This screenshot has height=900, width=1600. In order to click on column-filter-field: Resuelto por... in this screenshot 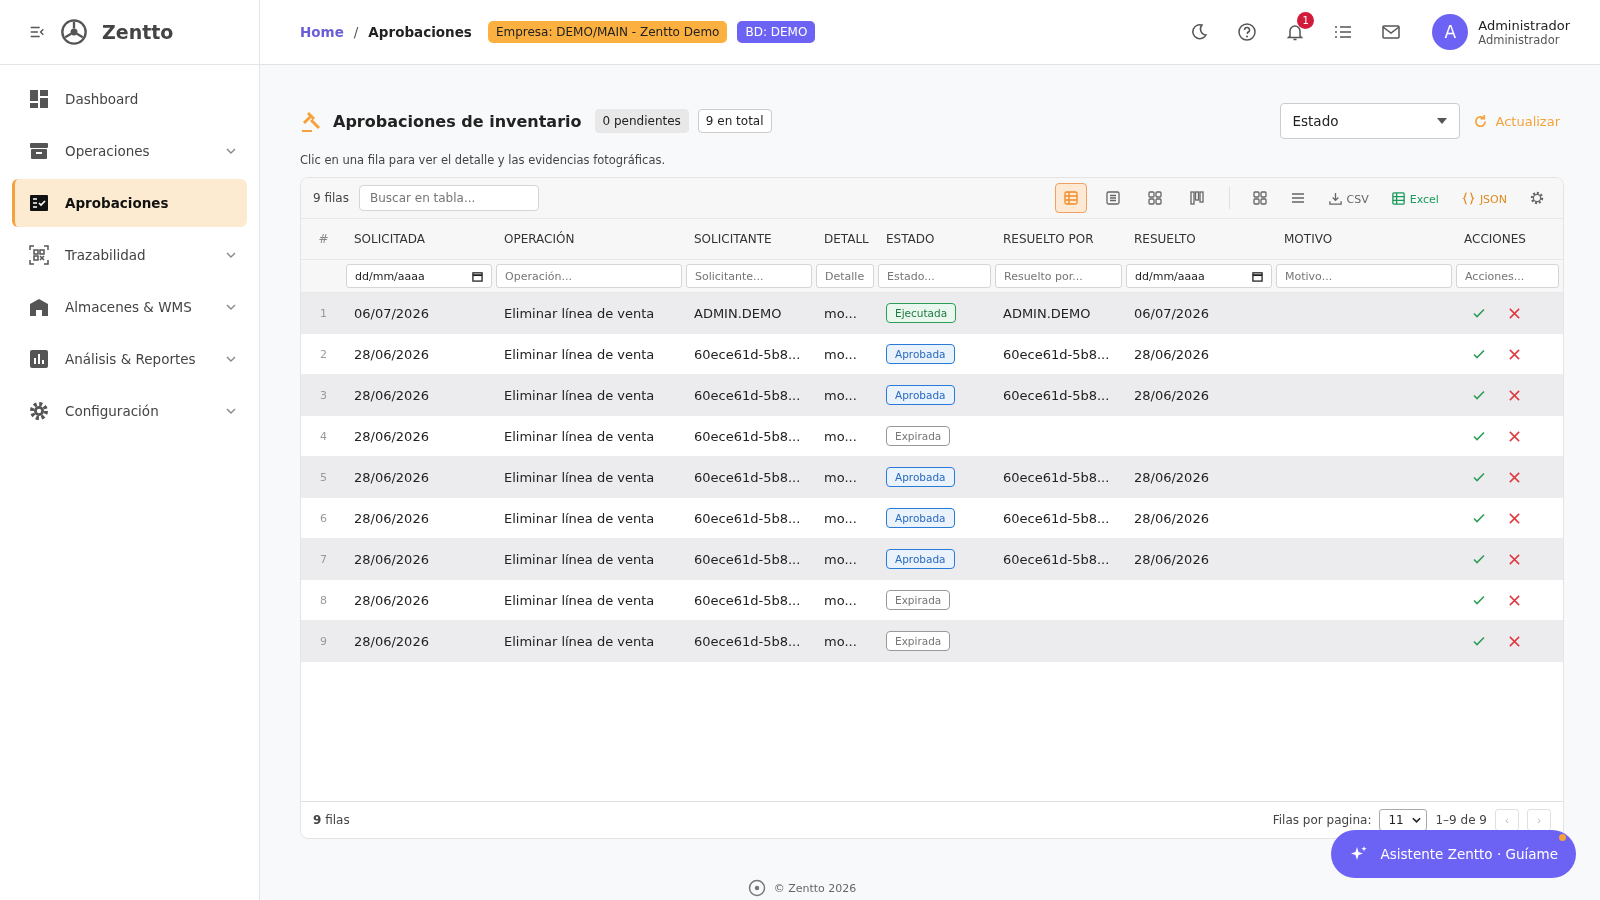, I will do `click(1058, 276)`.